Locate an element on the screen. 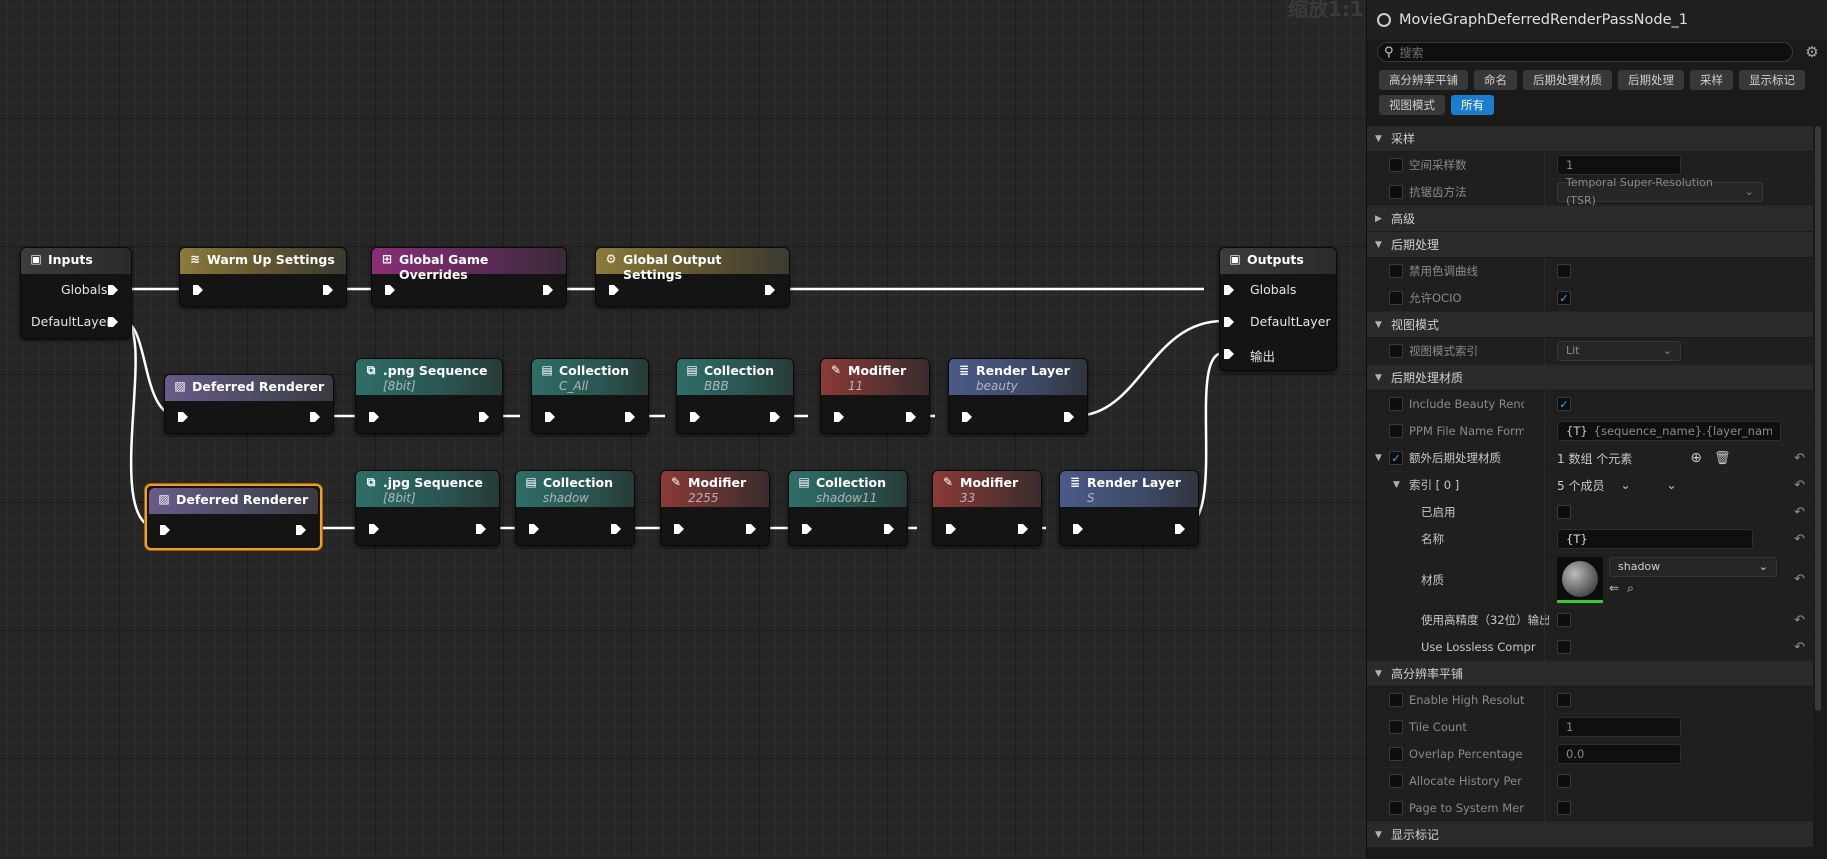 This screenshot has height=859, width=1827. global-output-node: ⚙ Global Output Settings is located at coordinates (692, 277).